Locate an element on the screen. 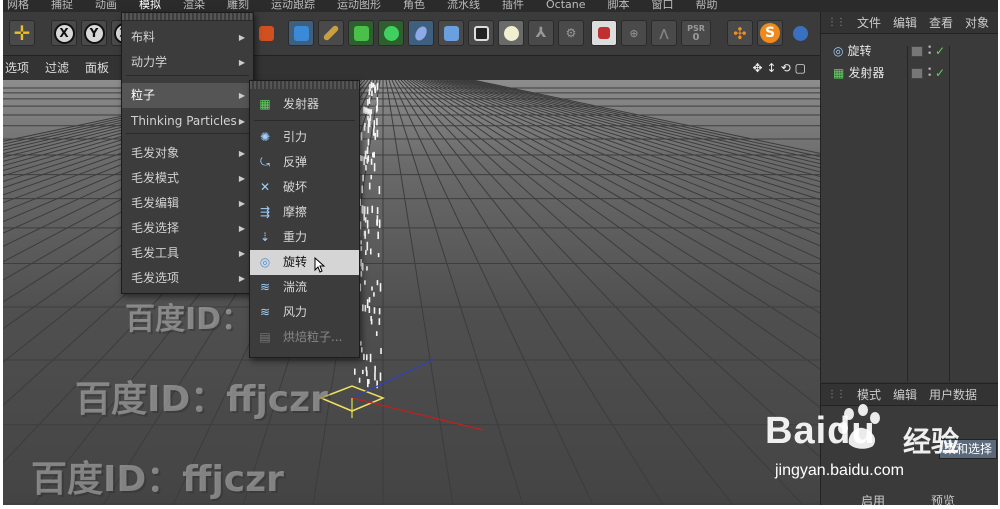 The height and width of the screenshot is (509, 1000). object-row-emitter: ▦ 发射器 • • ✓ is located at coordinates (909, 73).